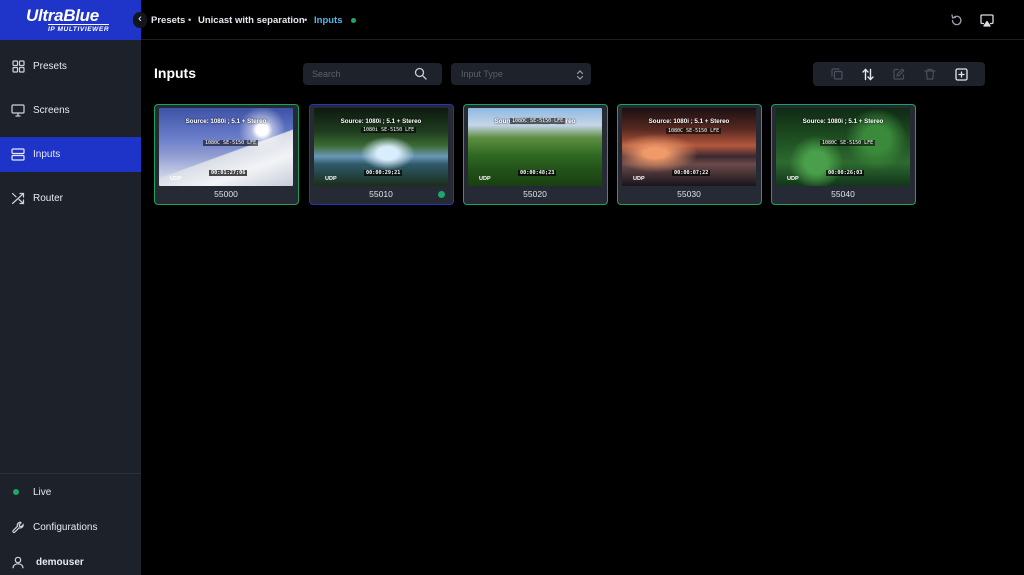 Image resolution: width=1024 pixels, height=575 pixels. I want to click on status-dot, so click(441, 194).